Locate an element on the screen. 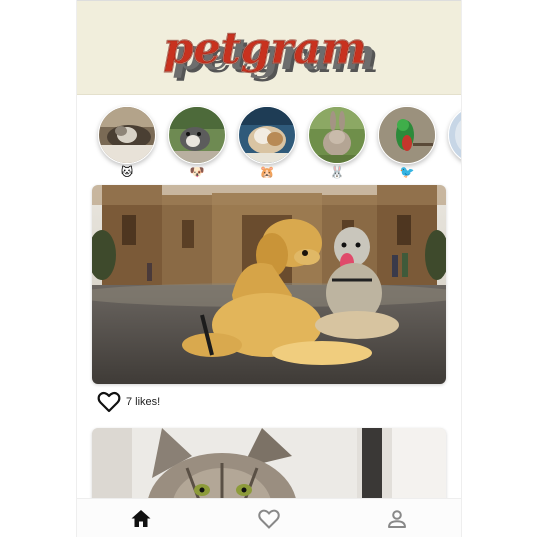 The image size is (537, 537). app-header: petgram petgram petgram petgram is located at coordinates (269, 48).